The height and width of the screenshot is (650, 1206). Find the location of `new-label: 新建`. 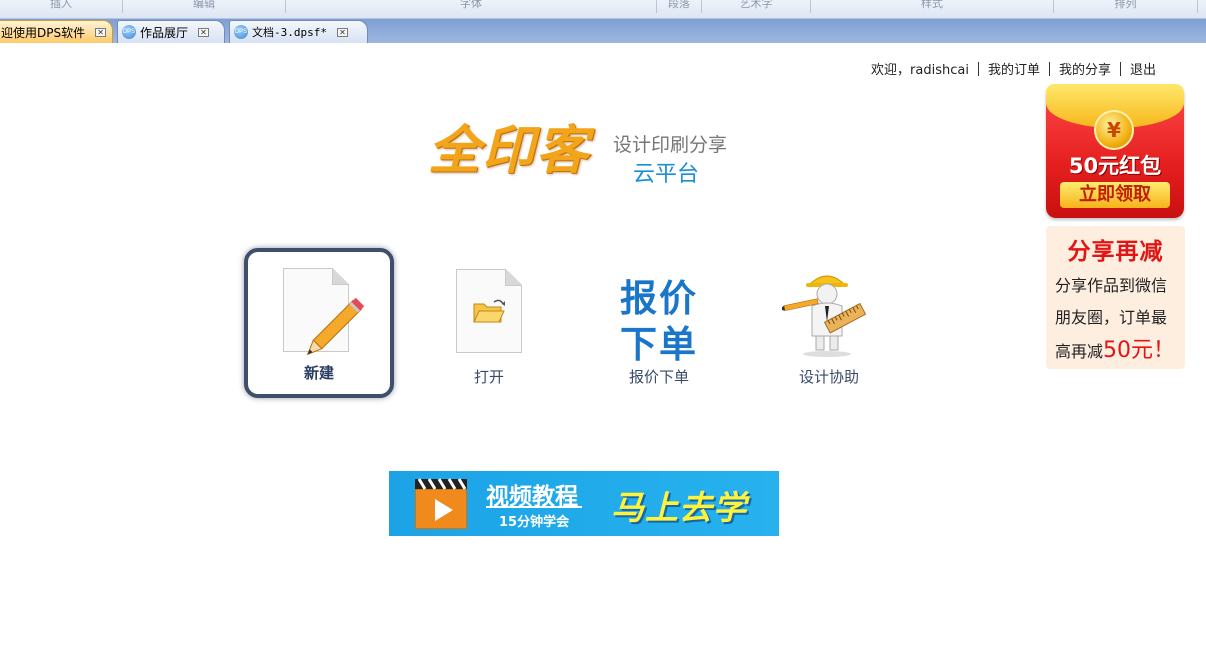

new-label: 新建 is located at coordinates (318, 373).